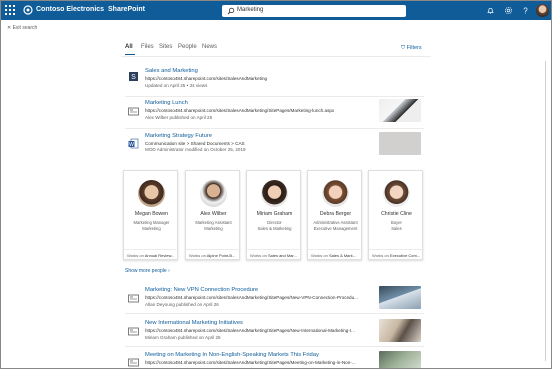  I want to click on result-title: Marketing: New VPN Connection Procedure, so click(201, 290).